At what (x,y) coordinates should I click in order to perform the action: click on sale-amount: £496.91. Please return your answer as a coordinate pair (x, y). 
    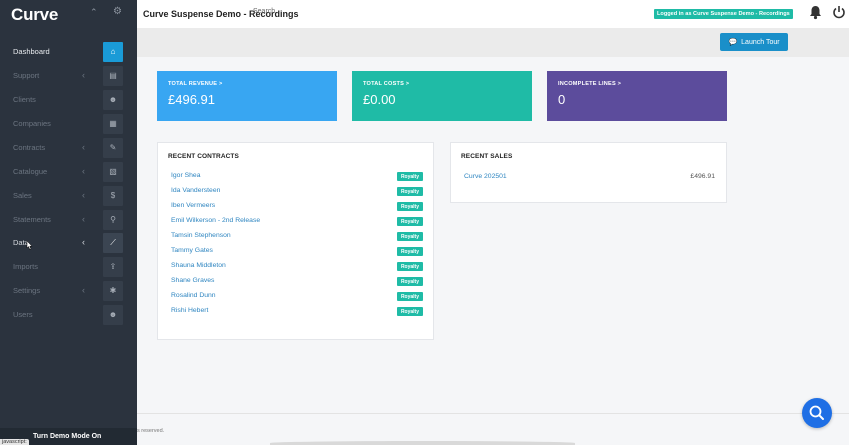
    Looking at the image, I should click on (702, 176).